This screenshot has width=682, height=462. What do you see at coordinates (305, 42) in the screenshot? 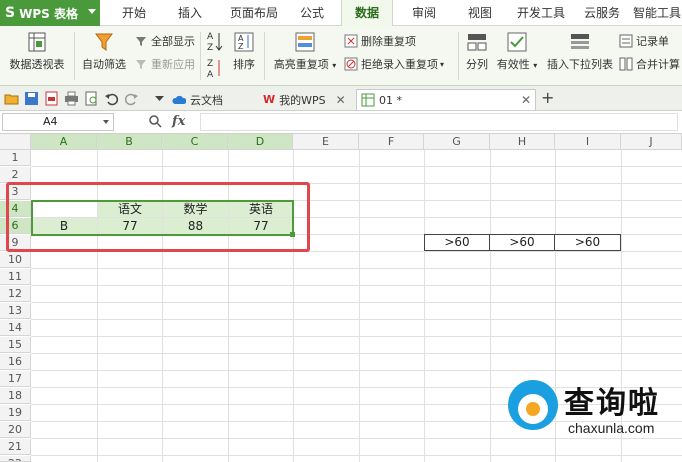
I see `highlight-duplicates-icon` at bounding box center [305, 42].